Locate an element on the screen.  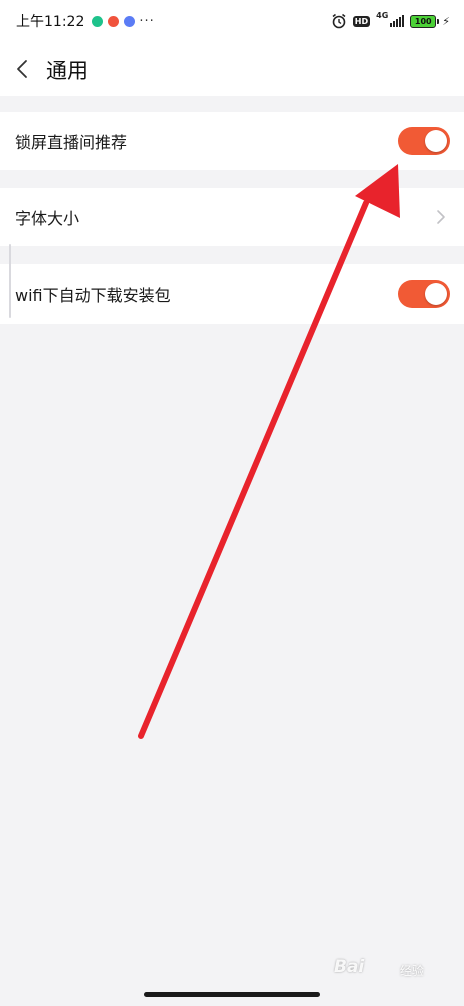
home-indicator is located at coordinates (232, 994).